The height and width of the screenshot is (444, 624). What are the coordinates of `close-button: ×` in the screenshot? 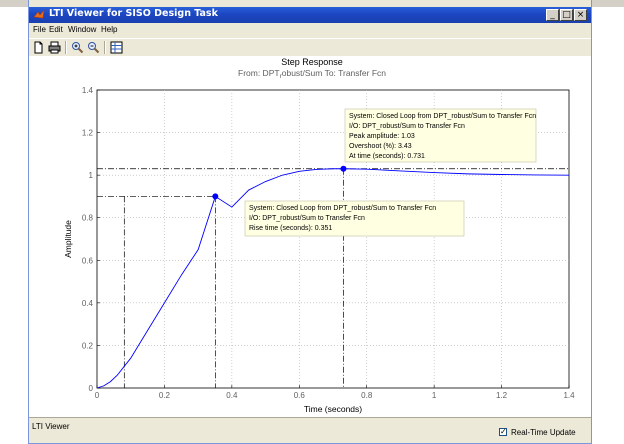 It's located at (580, 15).